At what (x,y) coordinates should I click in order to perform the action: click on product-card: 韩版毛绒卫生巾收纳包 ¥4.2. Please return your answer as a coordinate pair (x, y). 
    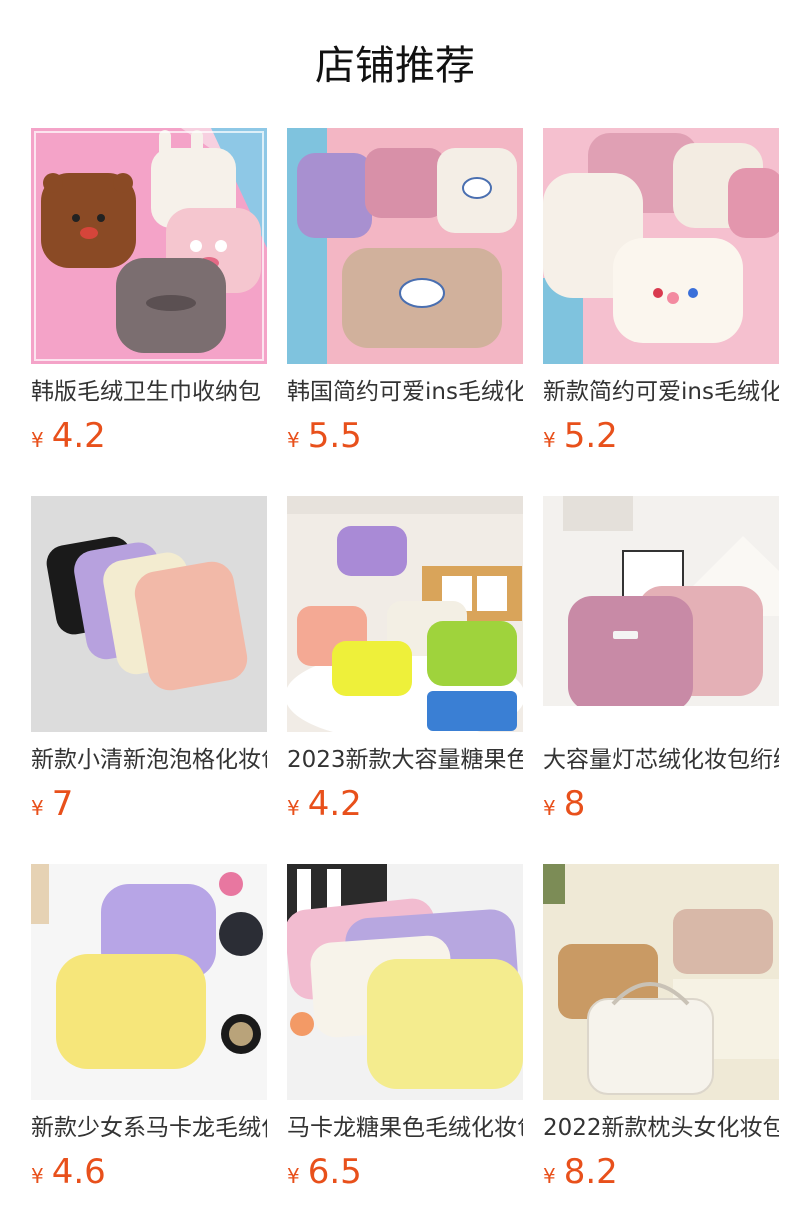
    Looking at the image, I should click on (149, 292).